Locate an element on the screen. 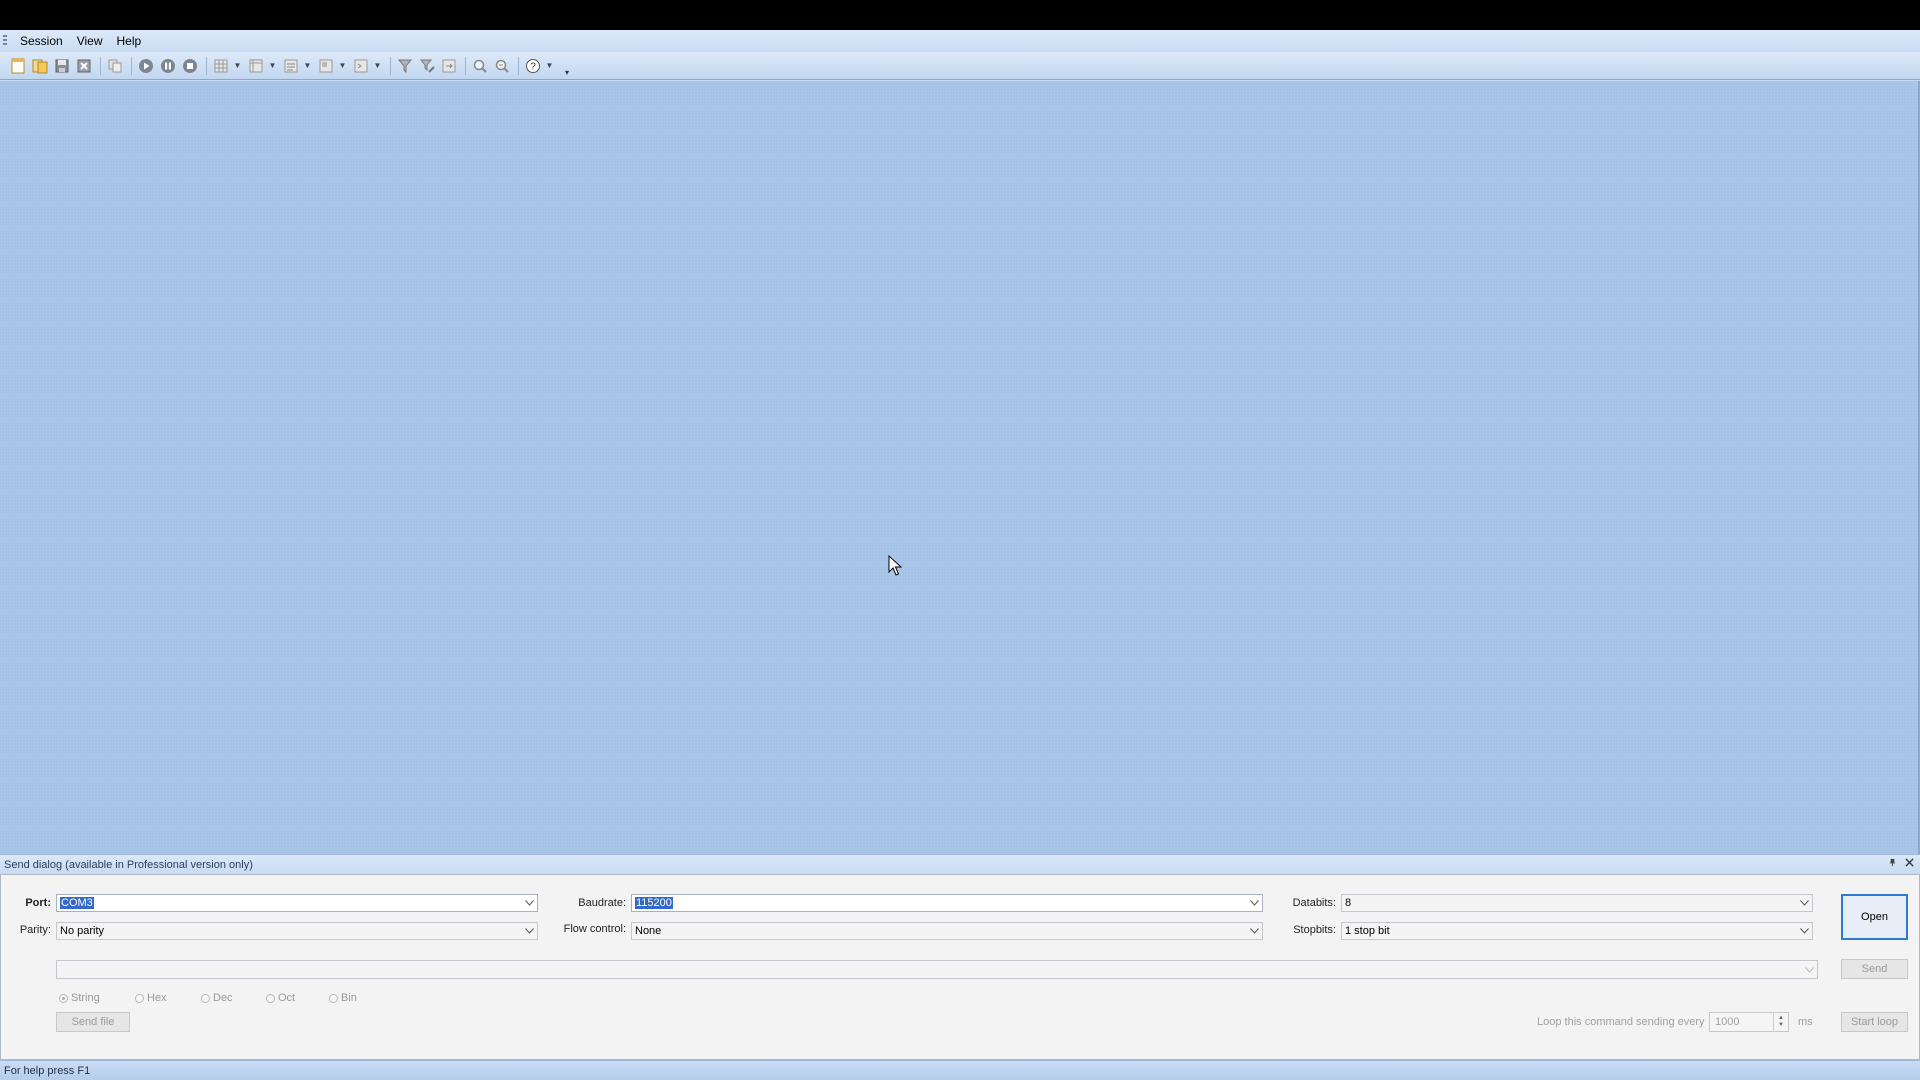  loop-label: Loop this command sending every is located at coordinates (1621, 1022).